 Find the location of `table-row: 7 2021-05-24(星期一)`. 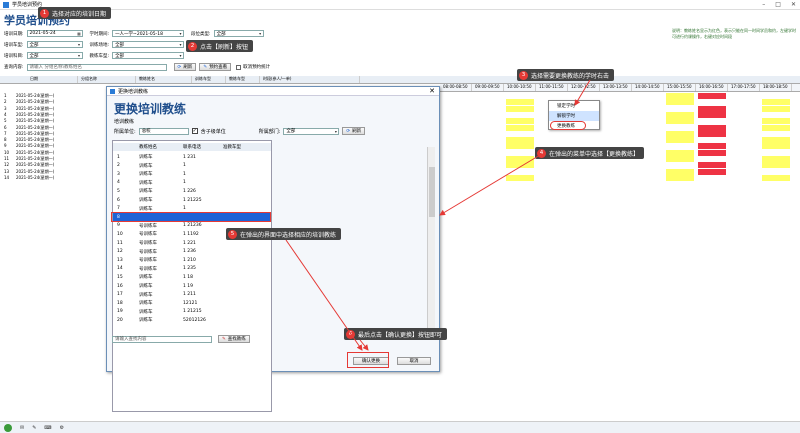

table-row: 7 2021-05-24(星期一) is located at coordinates (29, 134).